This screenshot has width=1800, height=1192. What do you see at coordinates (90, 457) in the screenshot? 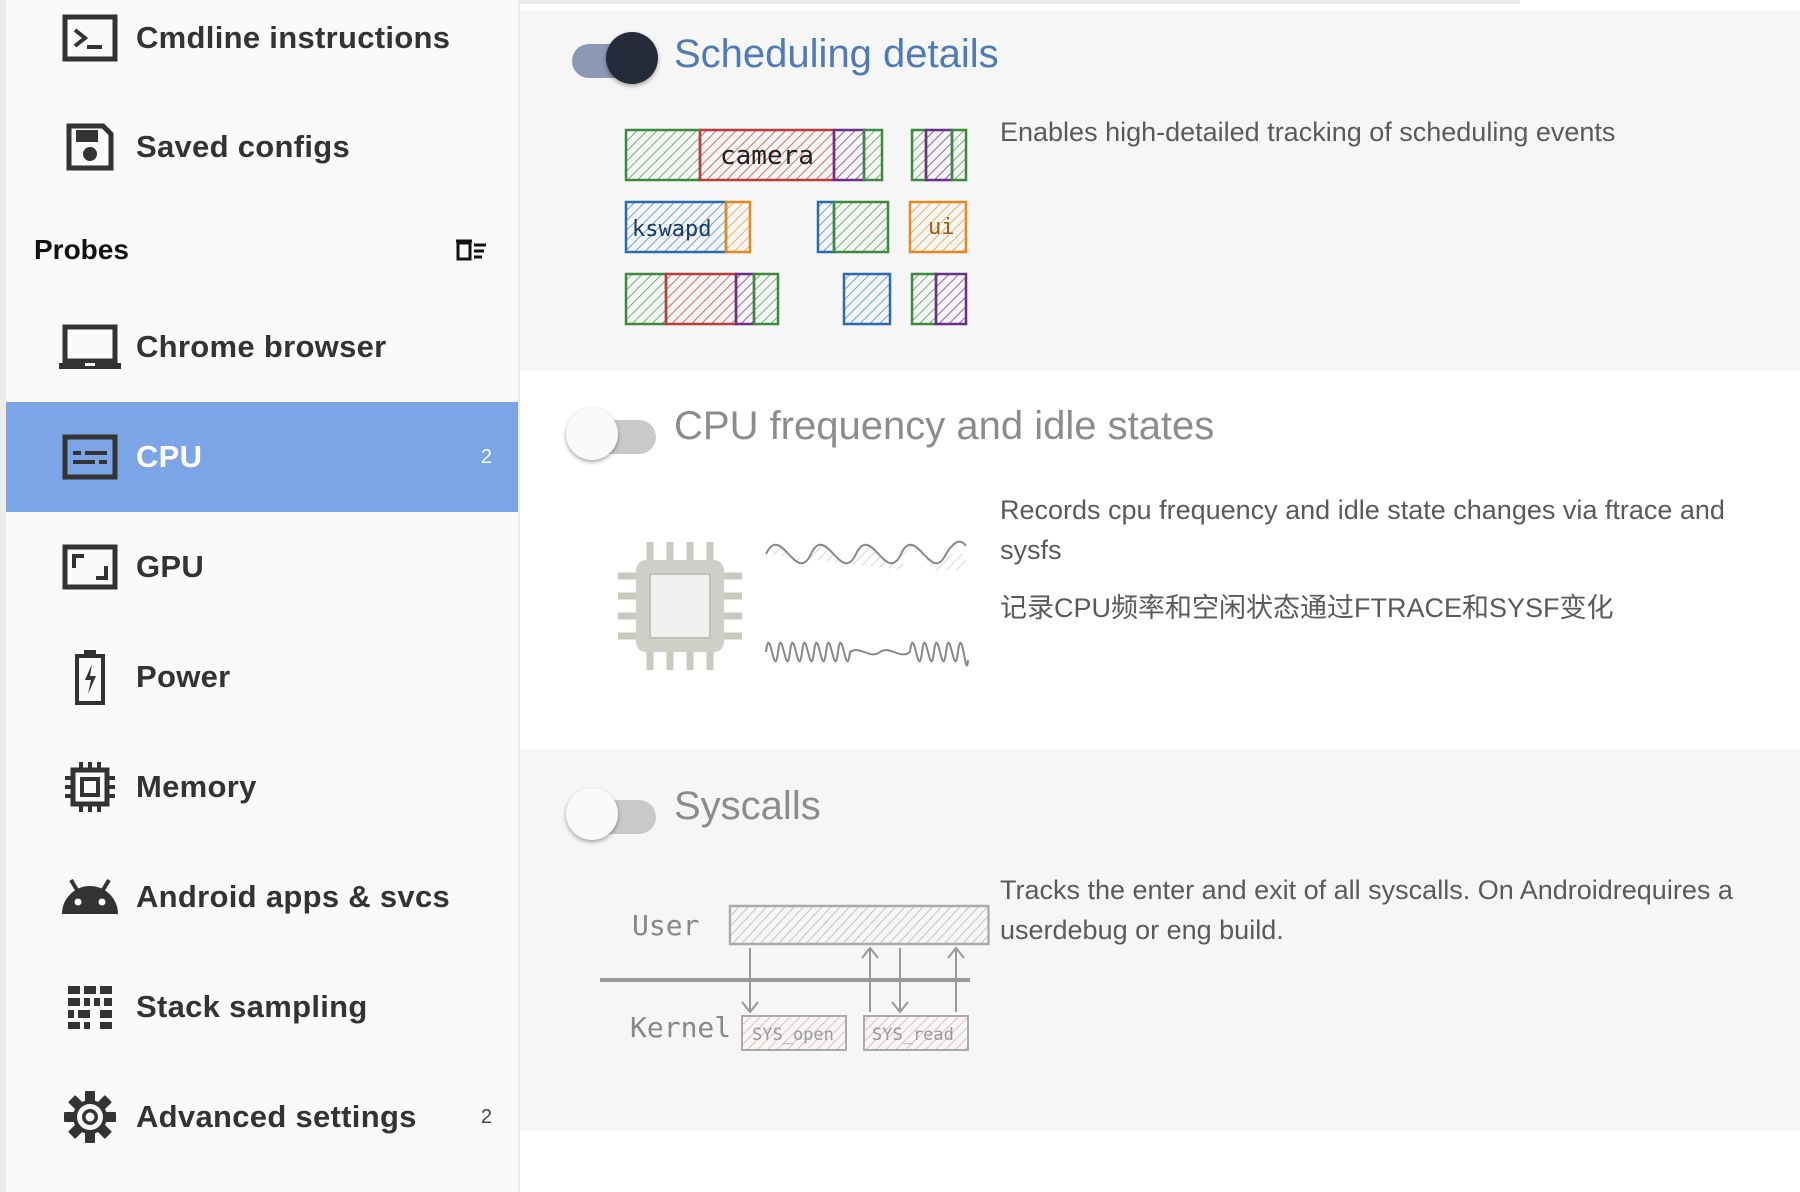
I see `cpu-card-icon` at bounding box center [90, 457].